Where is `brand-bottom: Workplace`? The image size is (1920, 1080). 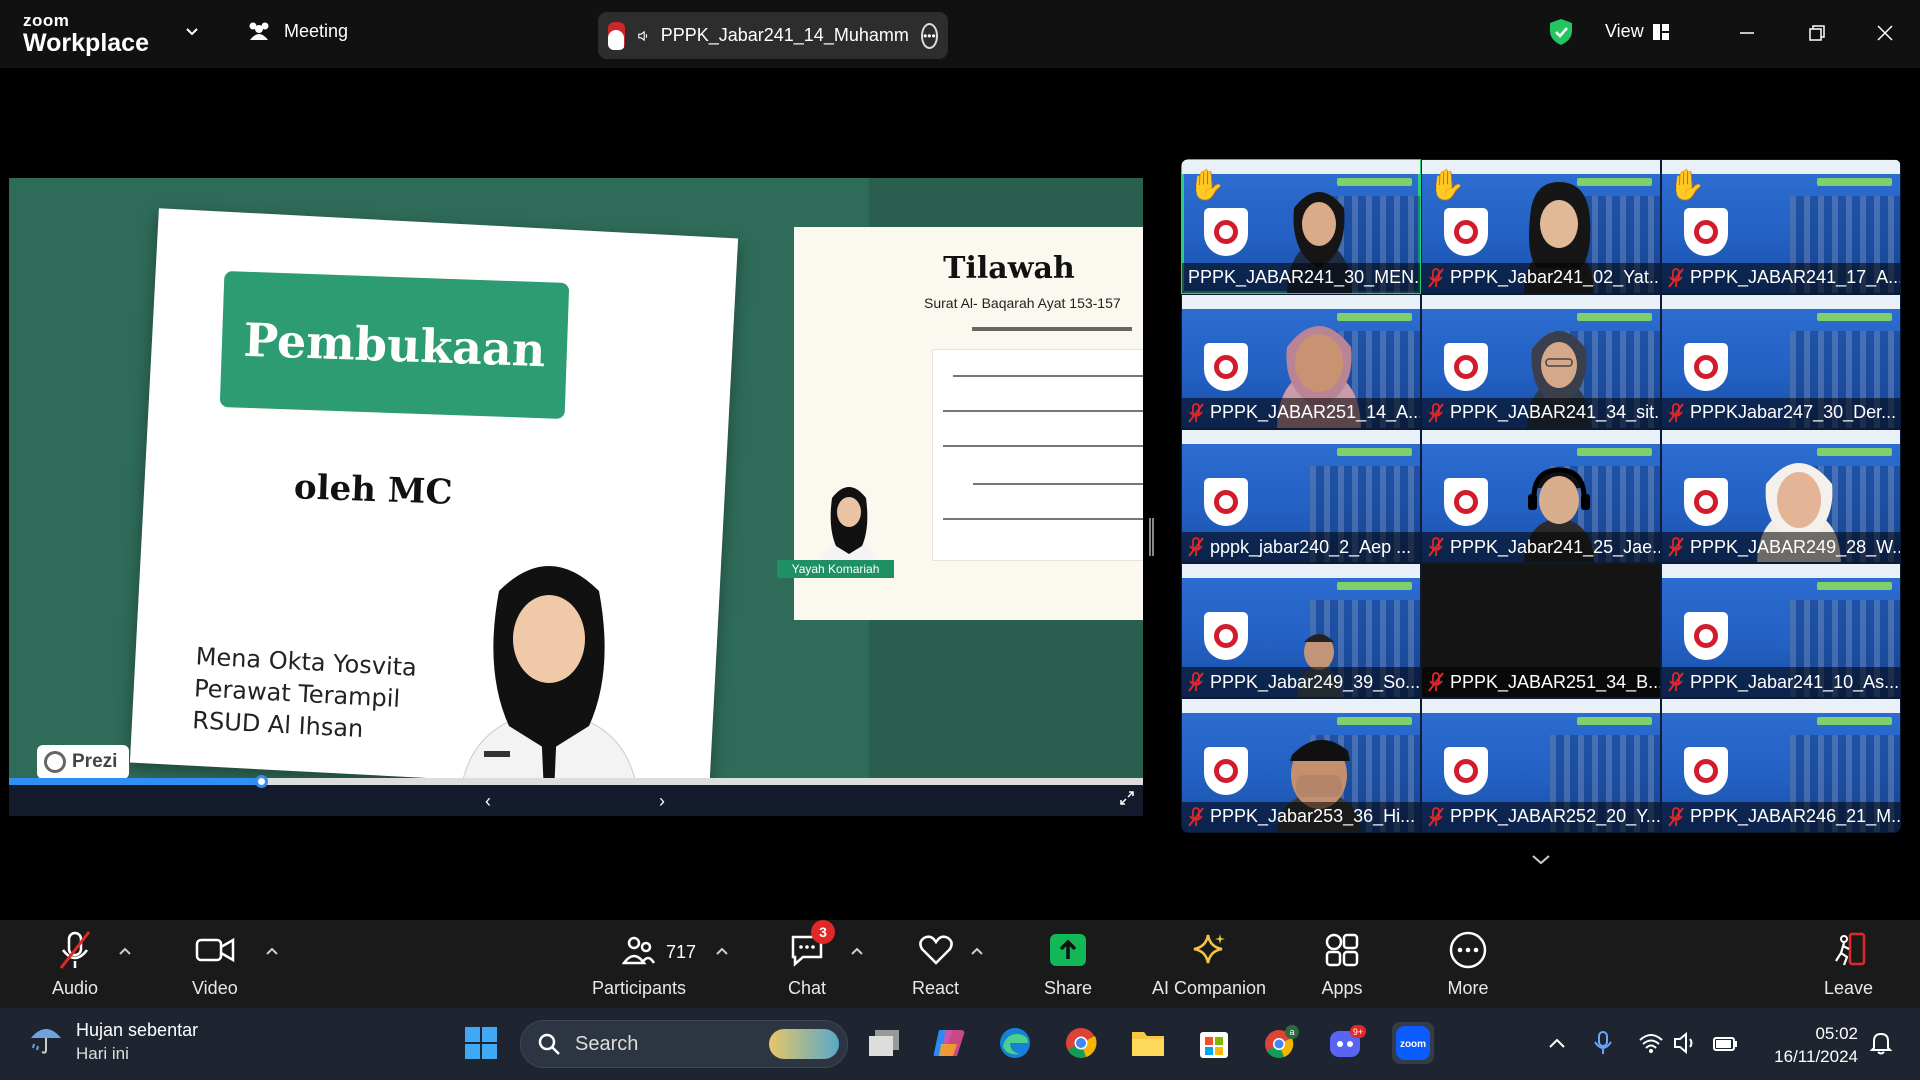
brand-bottom: Workplace is located at coordinates (86, 43).